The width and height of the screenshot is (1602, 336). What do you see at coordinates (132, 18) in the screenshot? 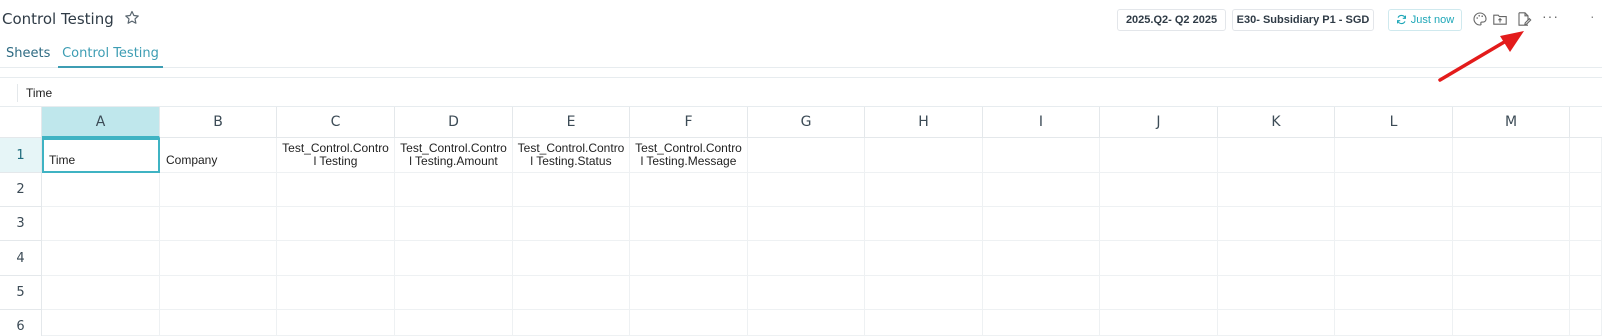
I see `star-icon` at bounding box center [132, 18].